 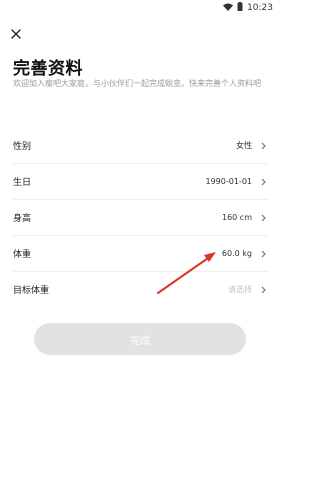 What do you see at coordinates (22, 219) in the screenshot?
I see `form-row-label: 身高` at bounding box center [22, 219].